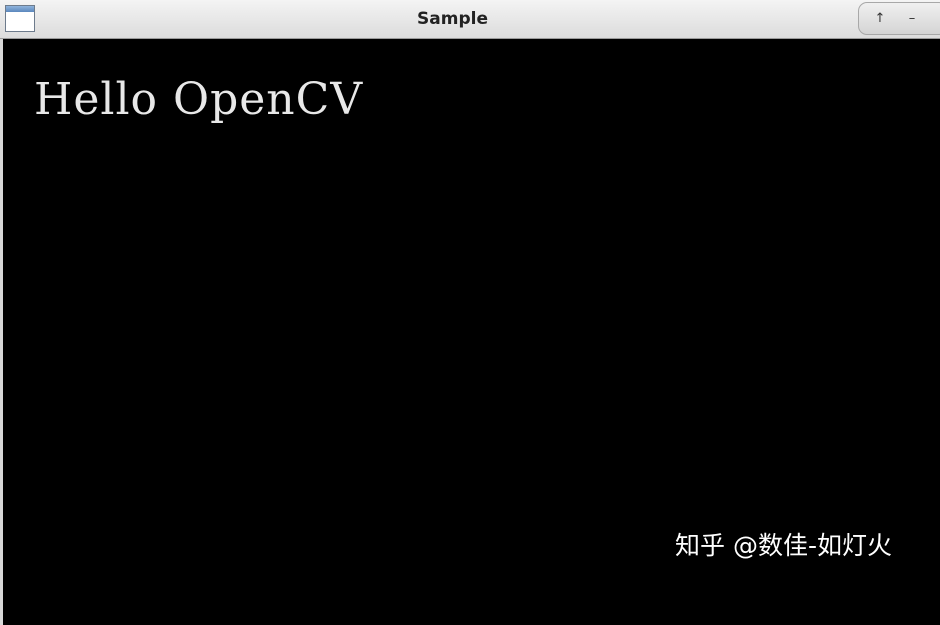 The width and height of the screenshot is (940, 625). What do you see at coordinates (880, 19) in the screenshot?
I see `maximize-icon: ↑` at bounding box center [880, 19].